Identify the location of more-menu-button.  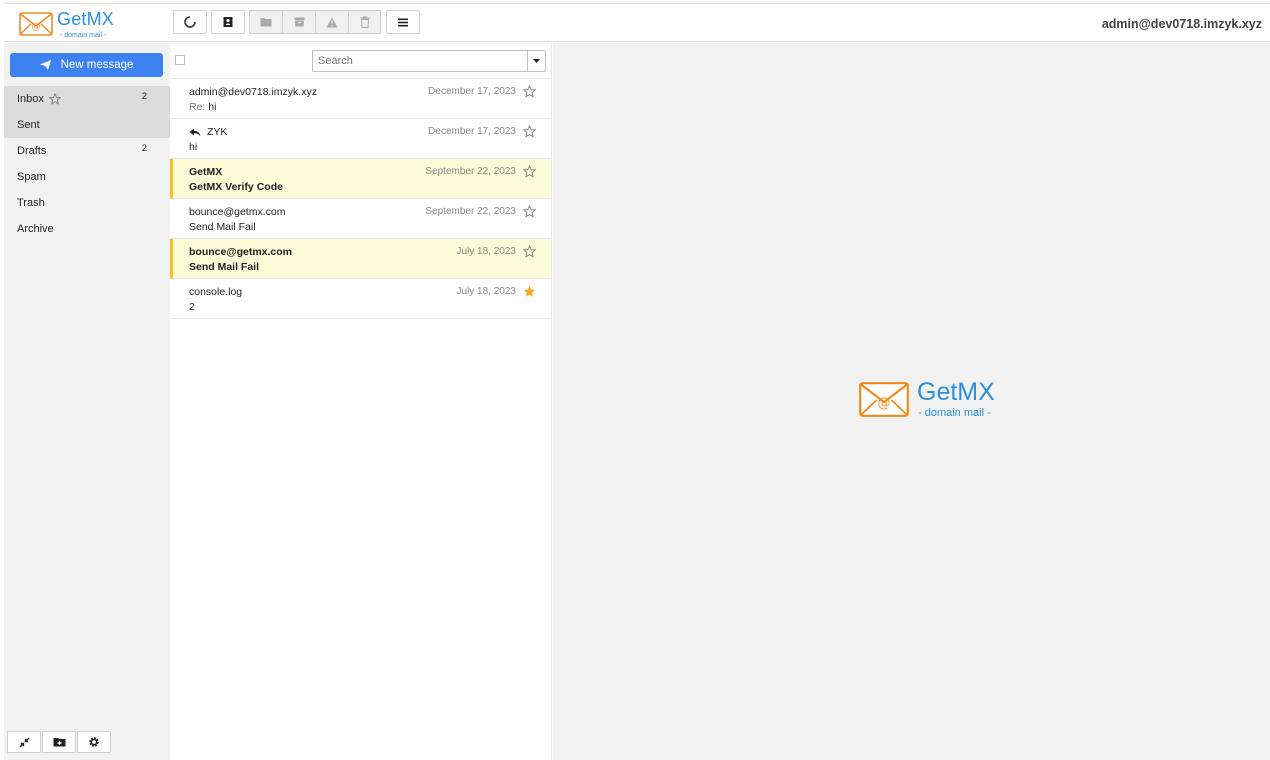
(403, 22).